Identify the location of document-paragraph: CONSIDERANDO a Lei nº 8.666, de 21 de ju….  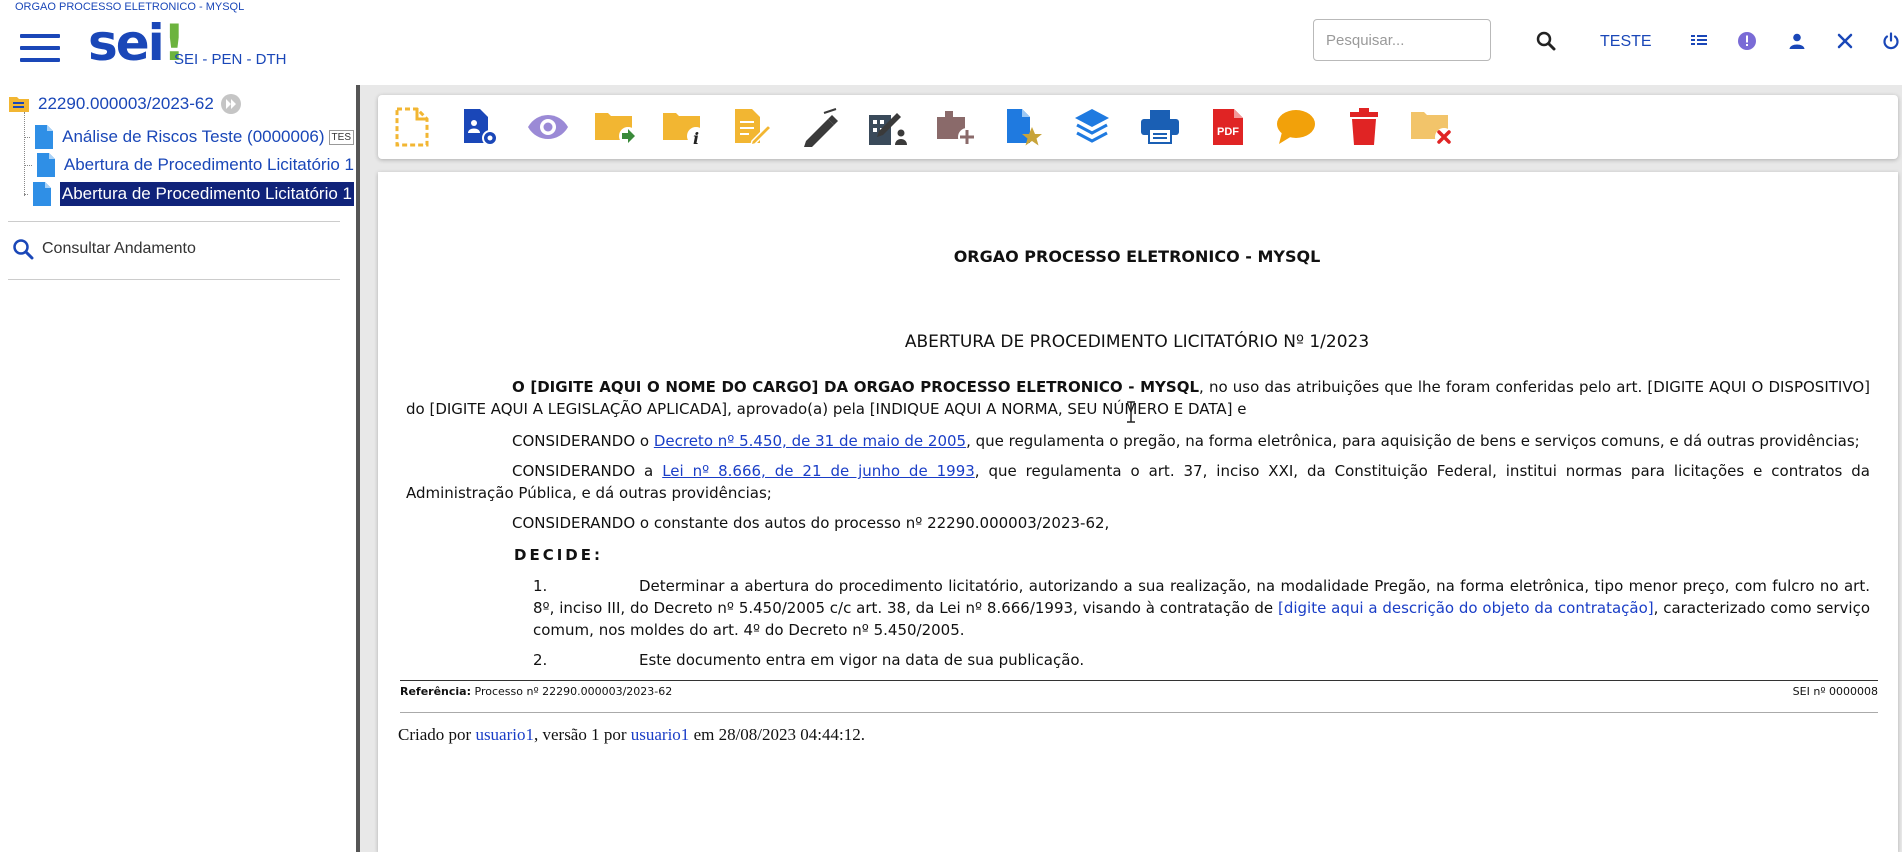
(1138, 482).